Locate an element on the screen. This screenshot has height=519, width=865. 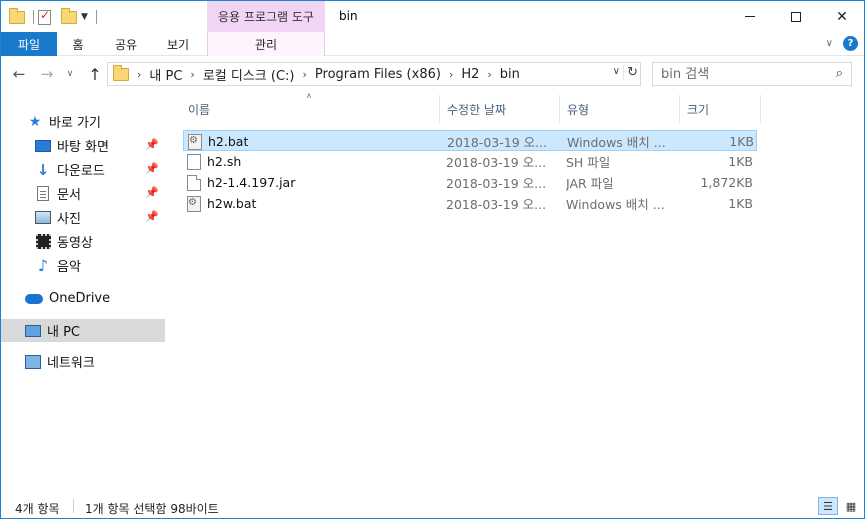
nav-item-pictures: 사진 📌 is located at coordinates (83, 217).